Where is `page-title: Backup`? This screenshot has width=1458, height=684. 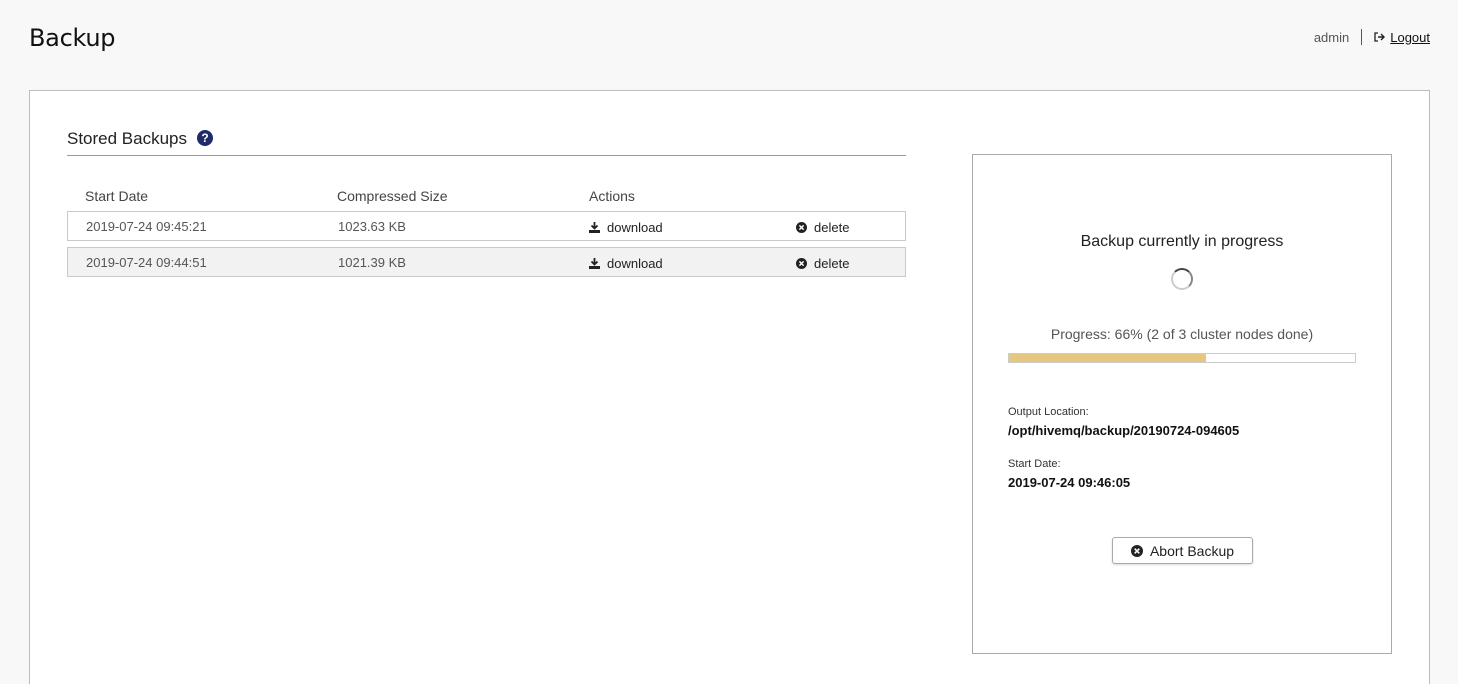 page-title: Backup is located at coordinates (72, 38).